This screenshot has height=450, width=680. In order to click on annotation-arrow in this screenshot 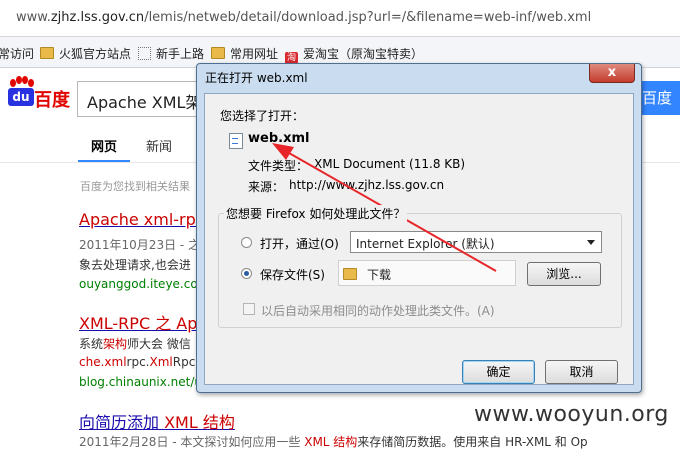, I will do `click(384, 207)`.